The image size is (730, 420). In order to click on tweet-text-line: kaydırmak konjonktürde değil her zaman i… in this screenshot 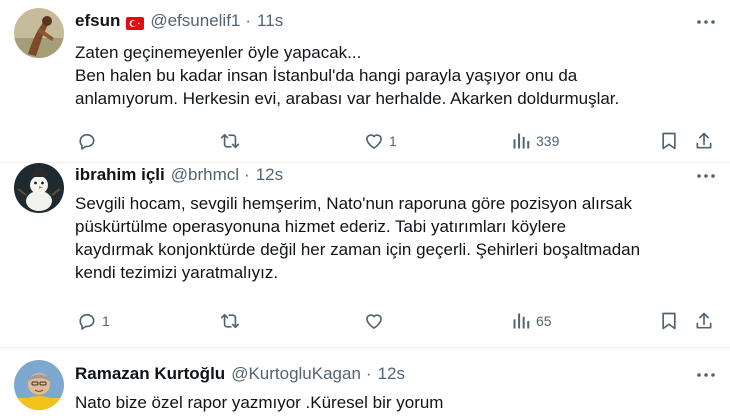, I will do `click(358, 249)`.